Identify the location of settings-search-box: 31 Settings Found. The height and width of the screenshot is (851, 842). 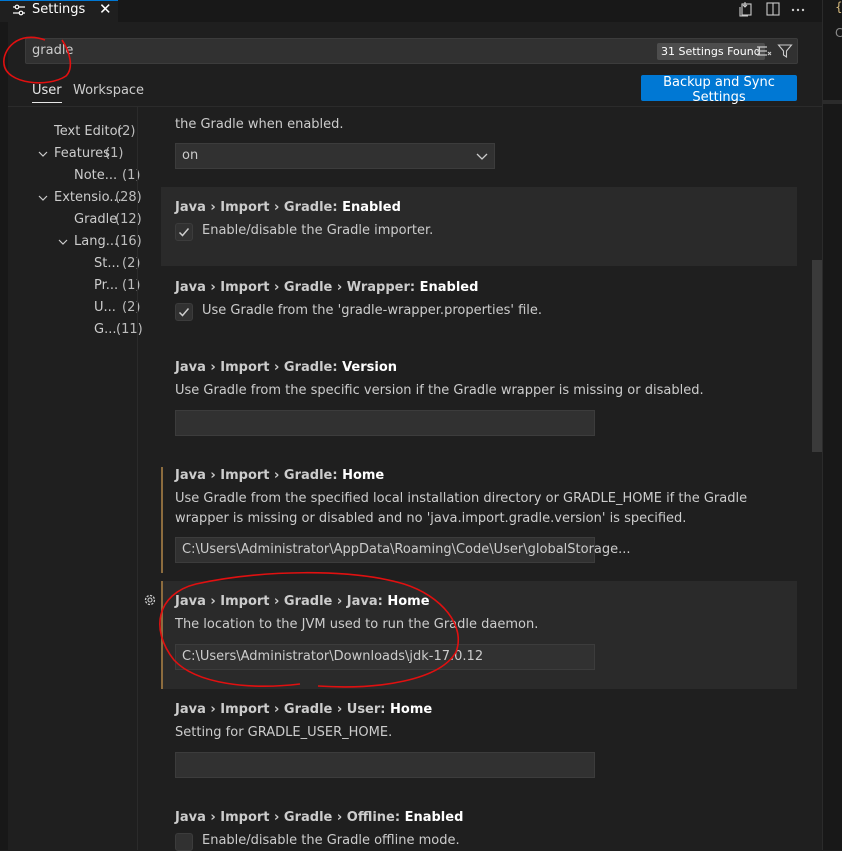
(411, 51).